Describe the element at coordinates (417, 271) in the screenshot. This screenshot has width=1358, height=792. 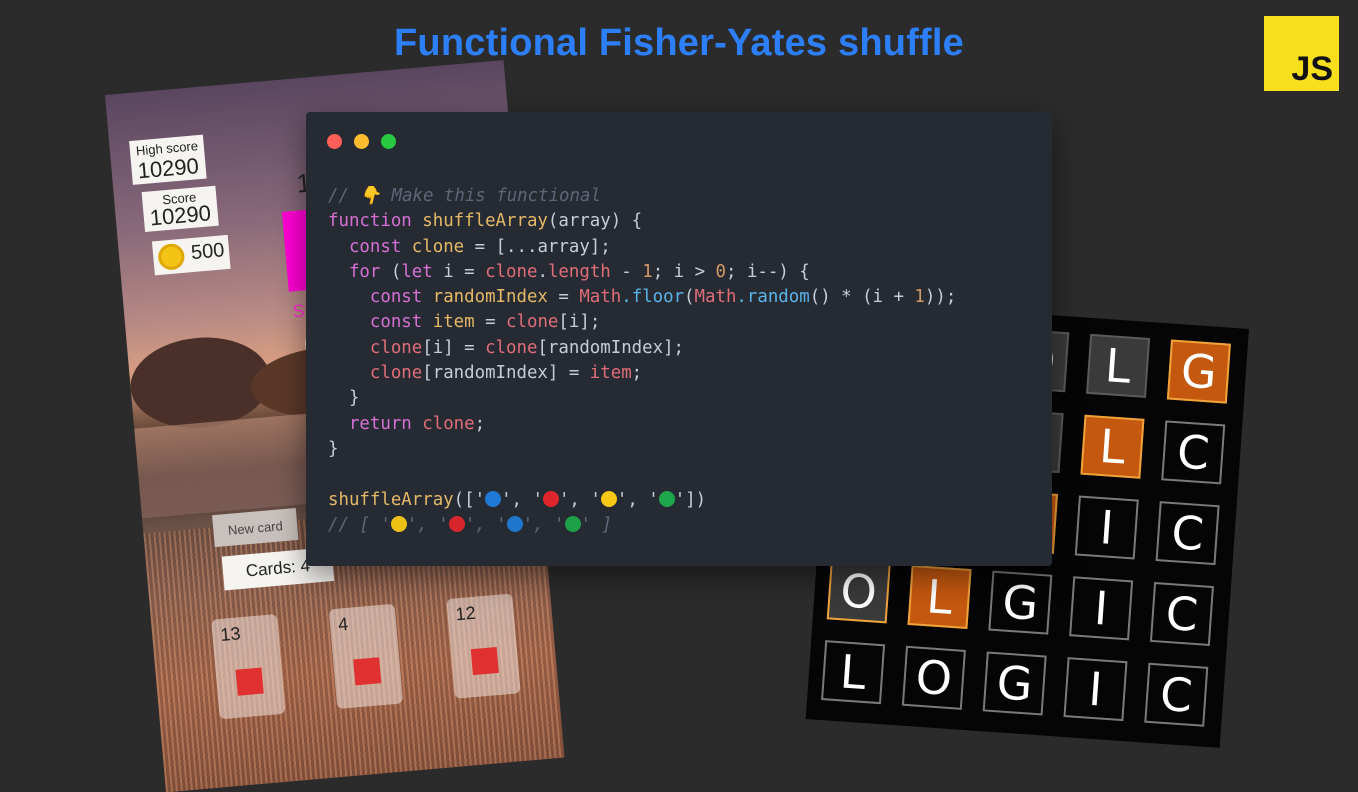
I see `keyword: let` at that location.